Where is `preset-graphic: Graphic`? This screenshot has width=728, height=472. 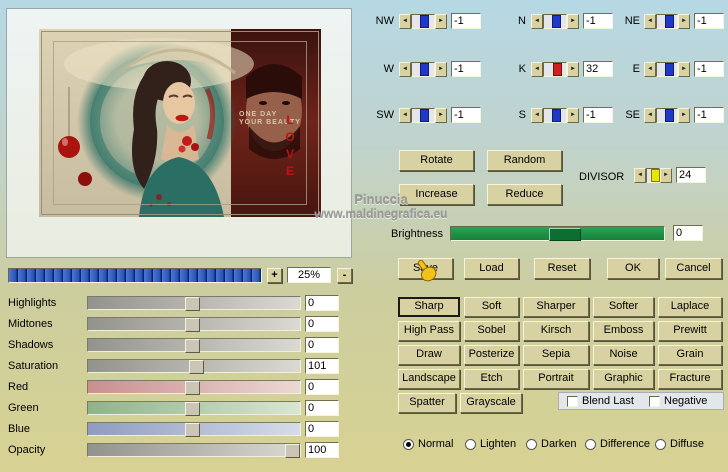
preset-graphic: Graphic is located at coordinates (623, 379).